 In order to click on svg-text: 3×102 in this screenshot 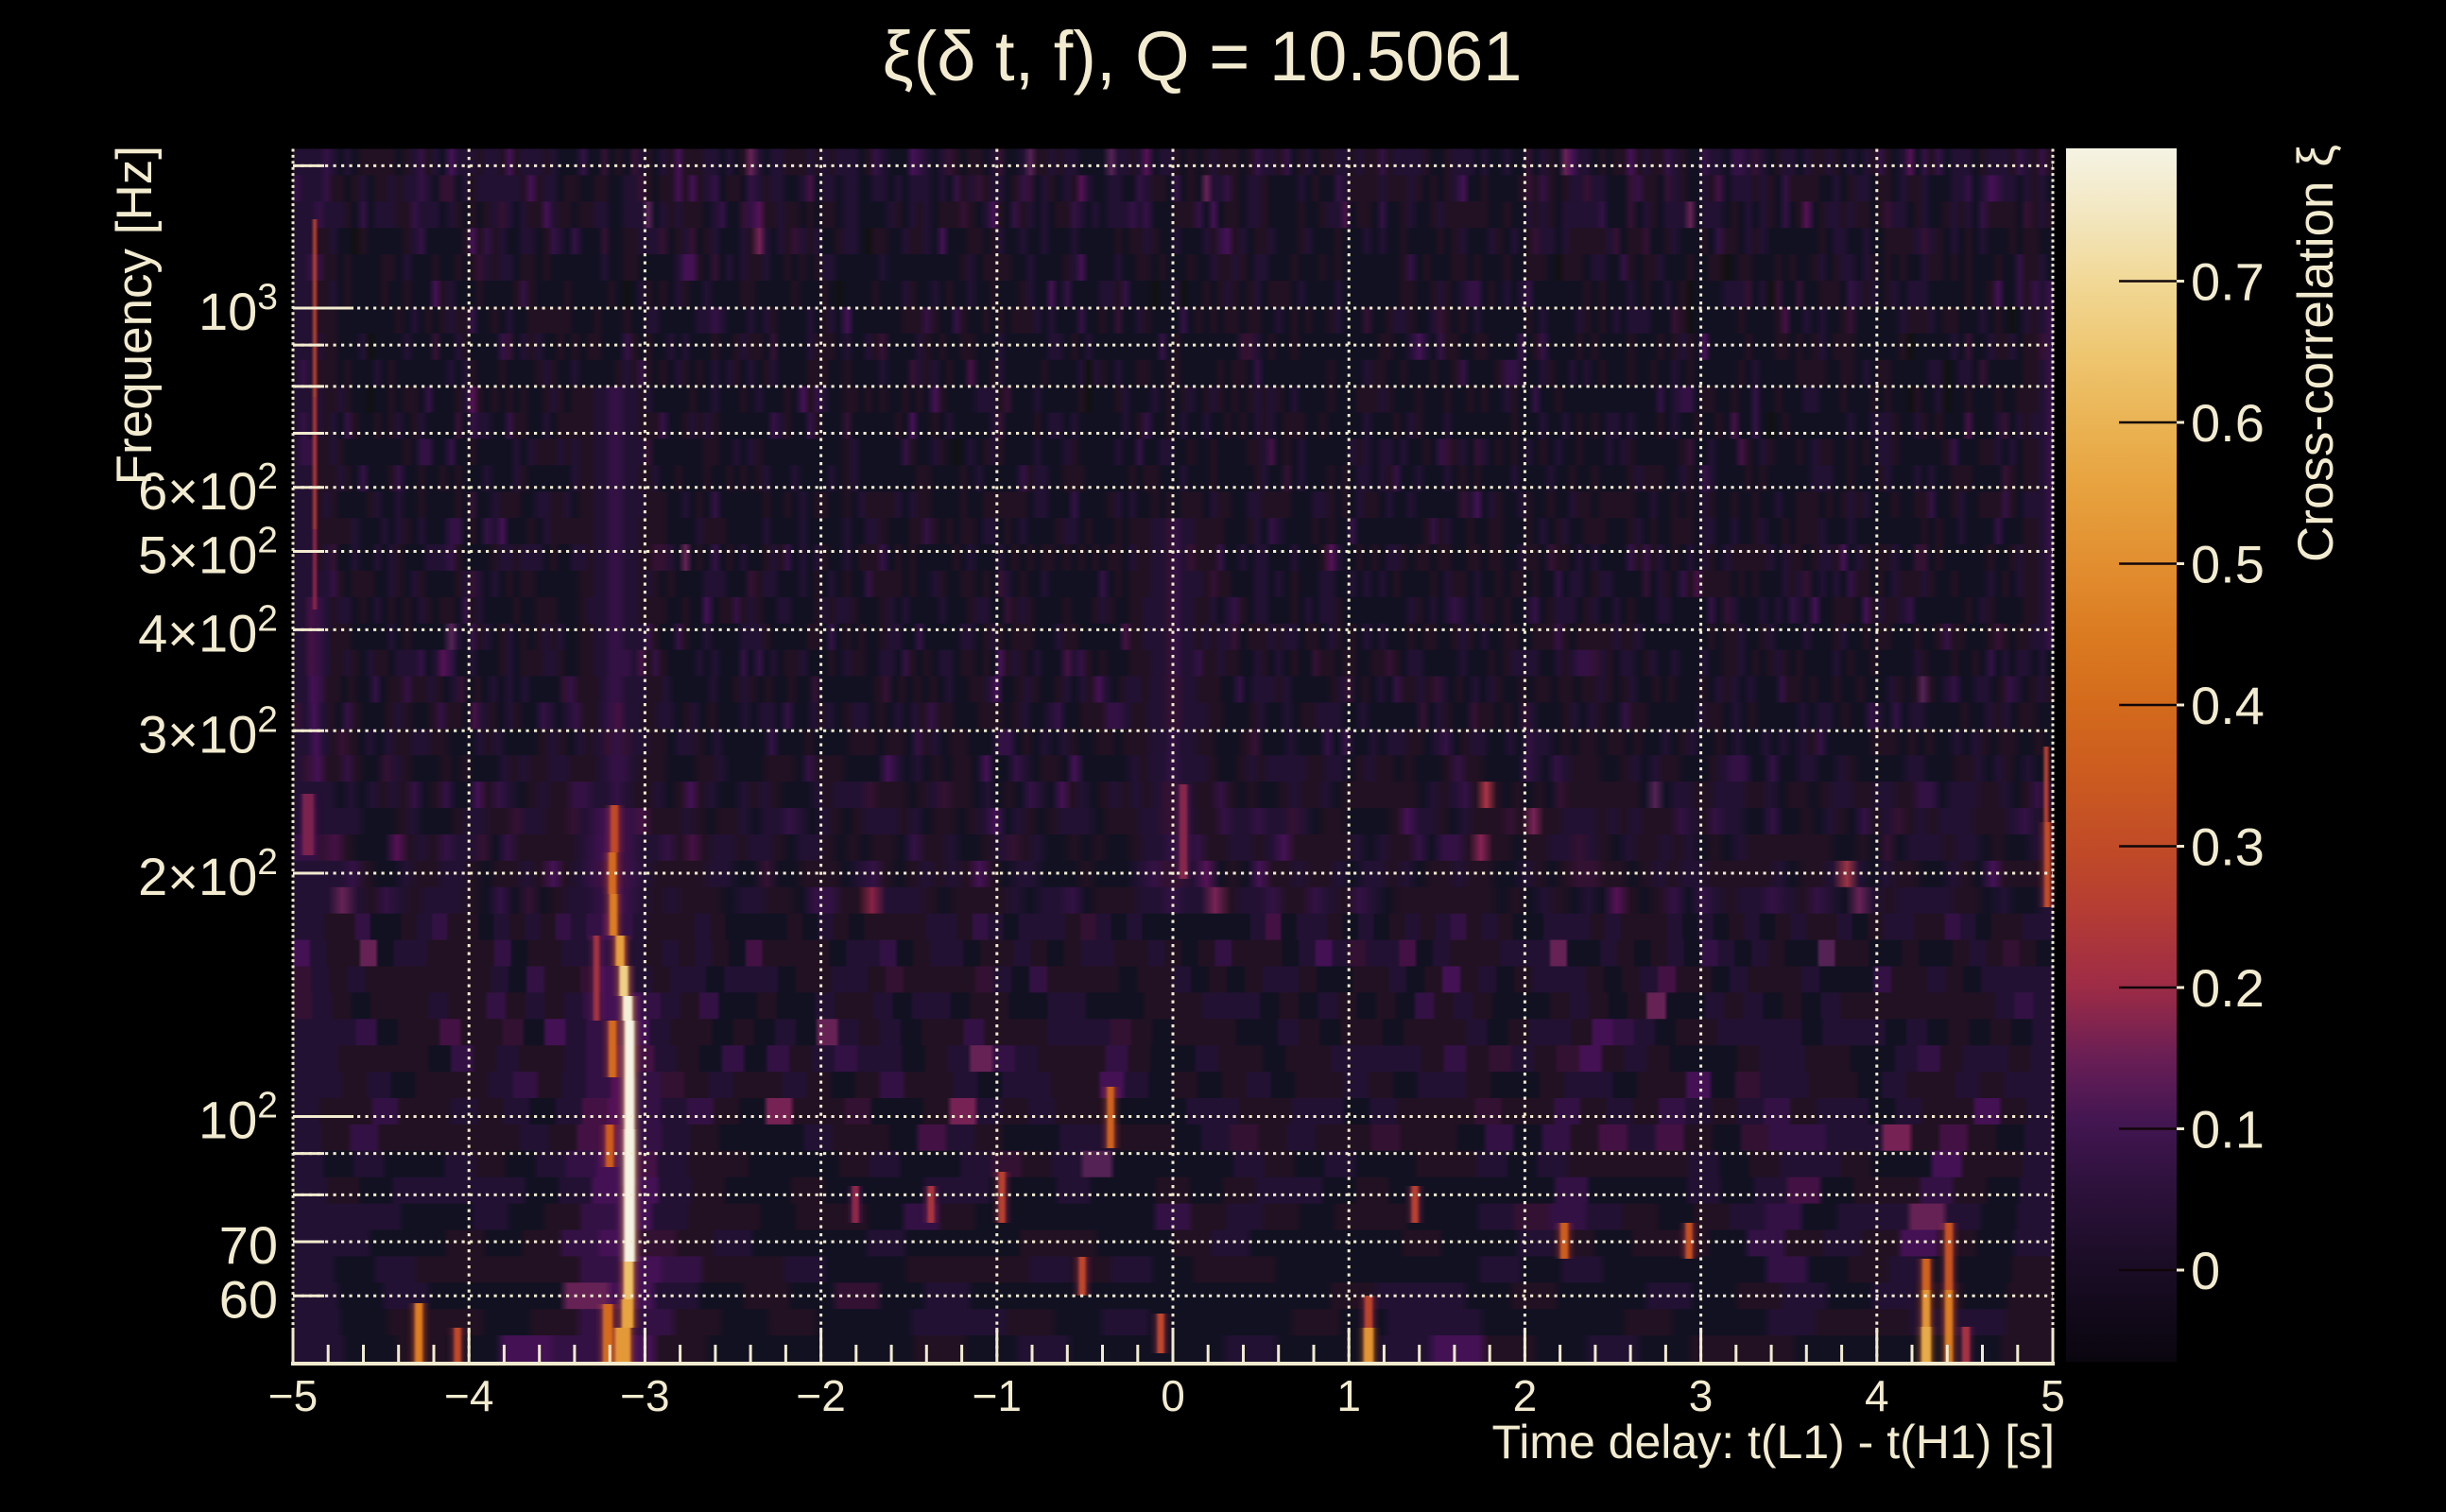, I will do `click(208, 731)`.